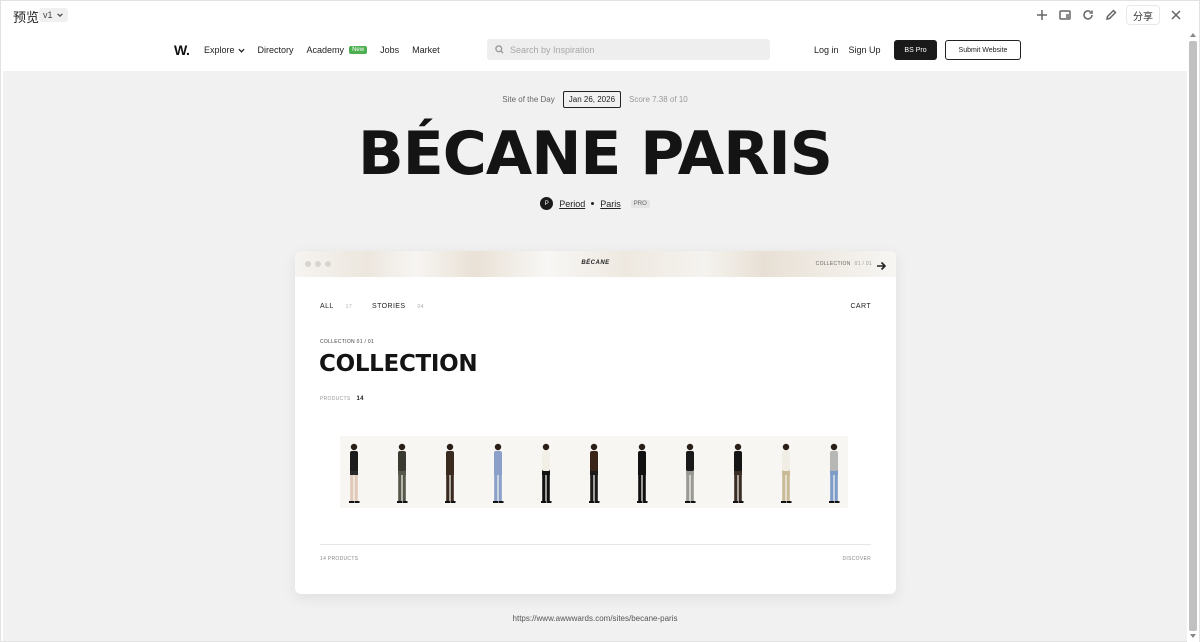 This screenshot has height=642, width=1200. What do you see at coordinates (389, 50) in the screenshot?
I see `nav-jobs: Jobs` at bounding box center [389, 50].